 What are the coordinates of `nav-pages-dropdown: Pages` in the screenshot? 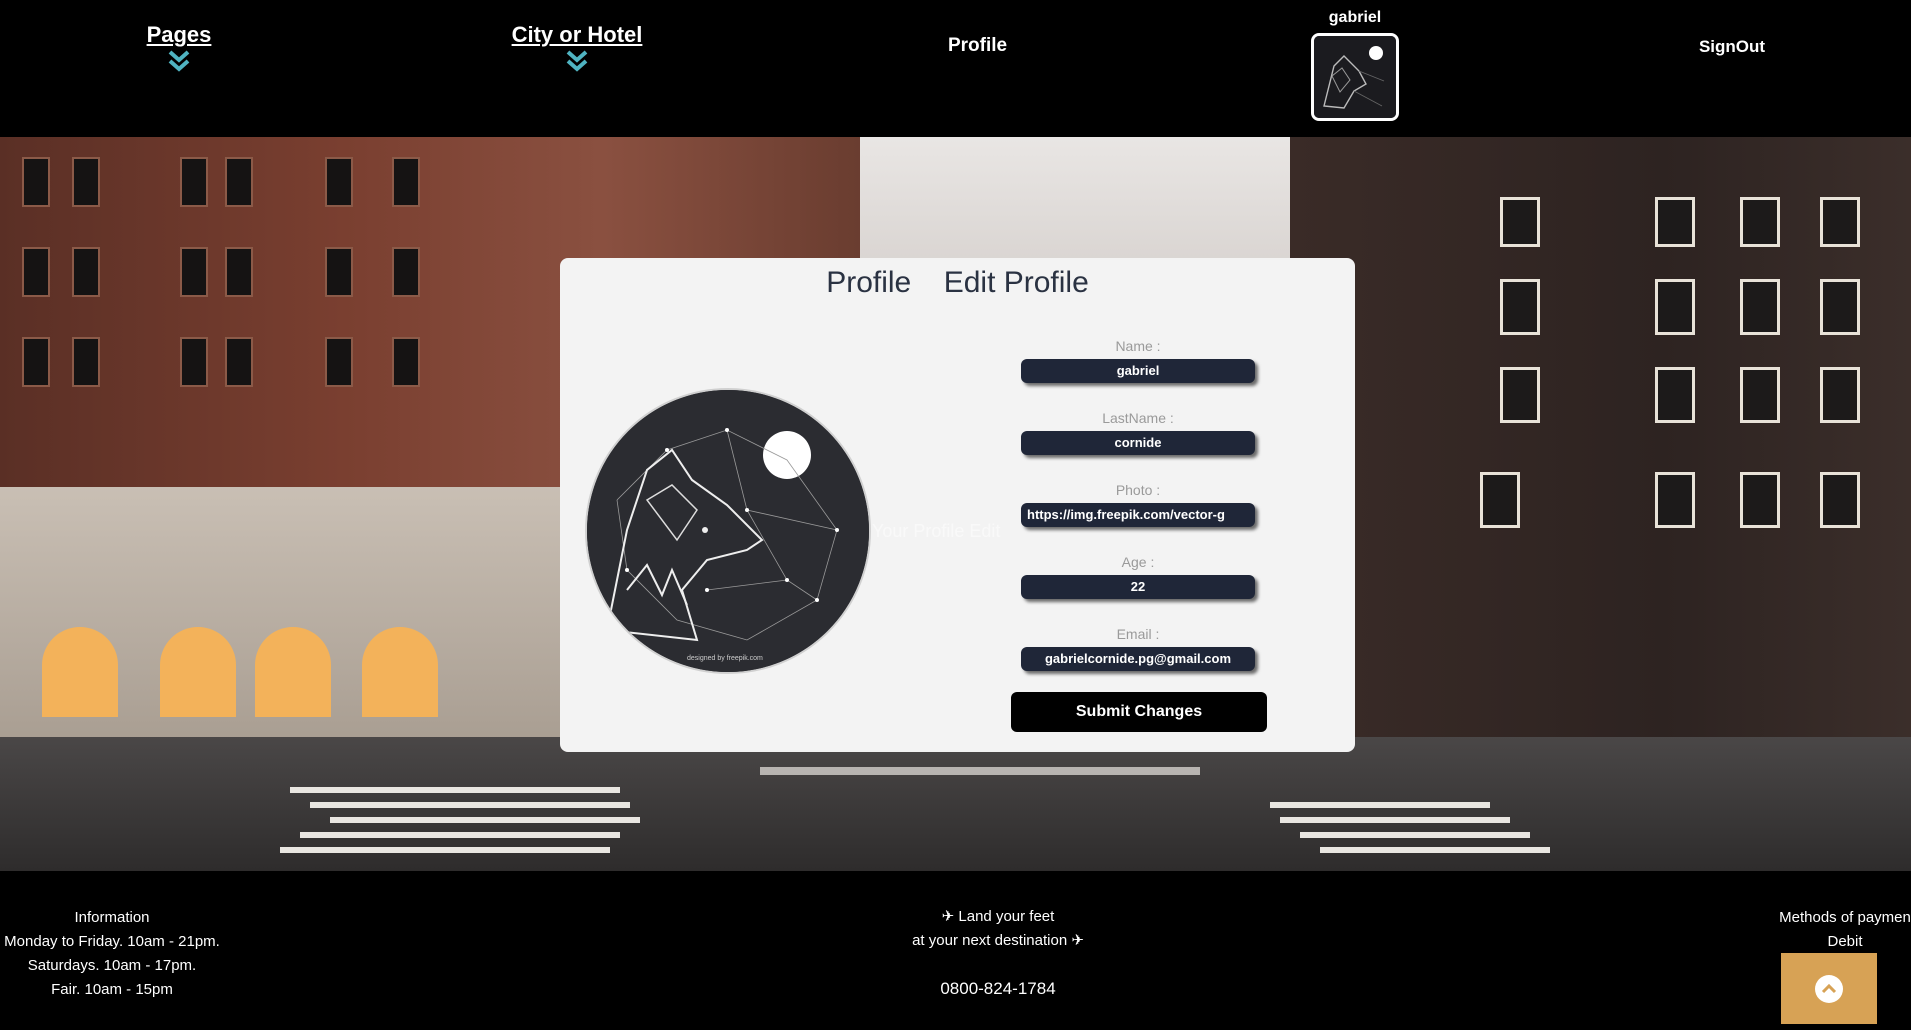 It's located at (179, 47).